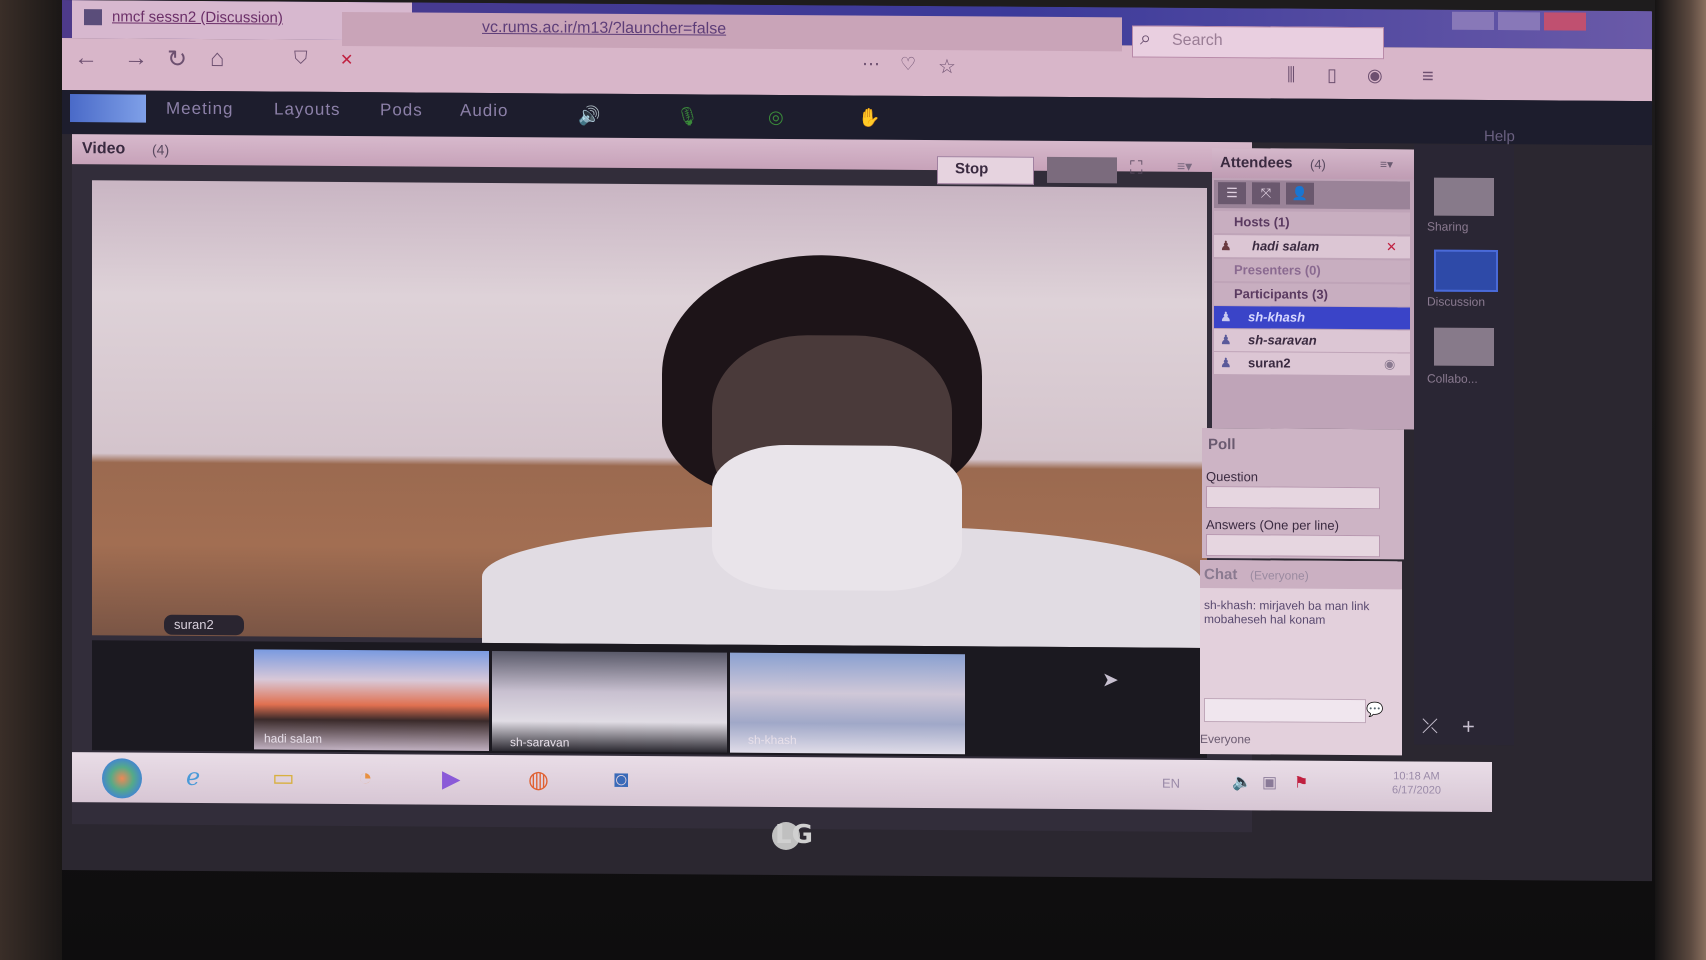 This screenshot has width=1706, height=960. I want to click on pod-options-icon: ≡▾, so click(1184, 166).